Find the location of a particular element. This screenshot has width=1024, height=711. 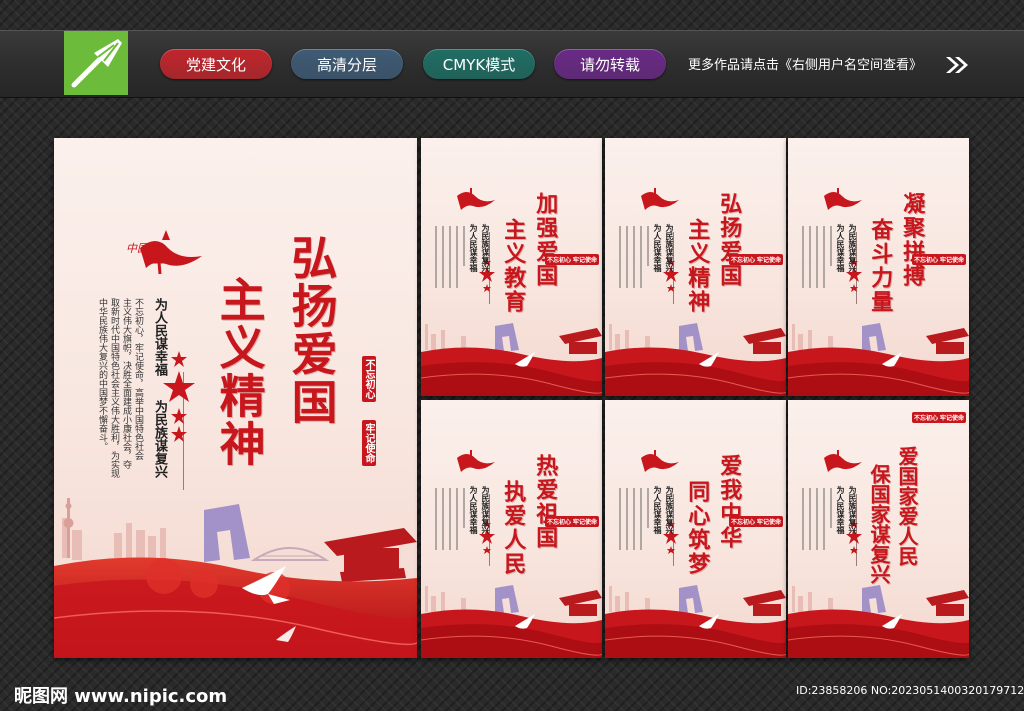

stadium is located at coordinates (290, 554).